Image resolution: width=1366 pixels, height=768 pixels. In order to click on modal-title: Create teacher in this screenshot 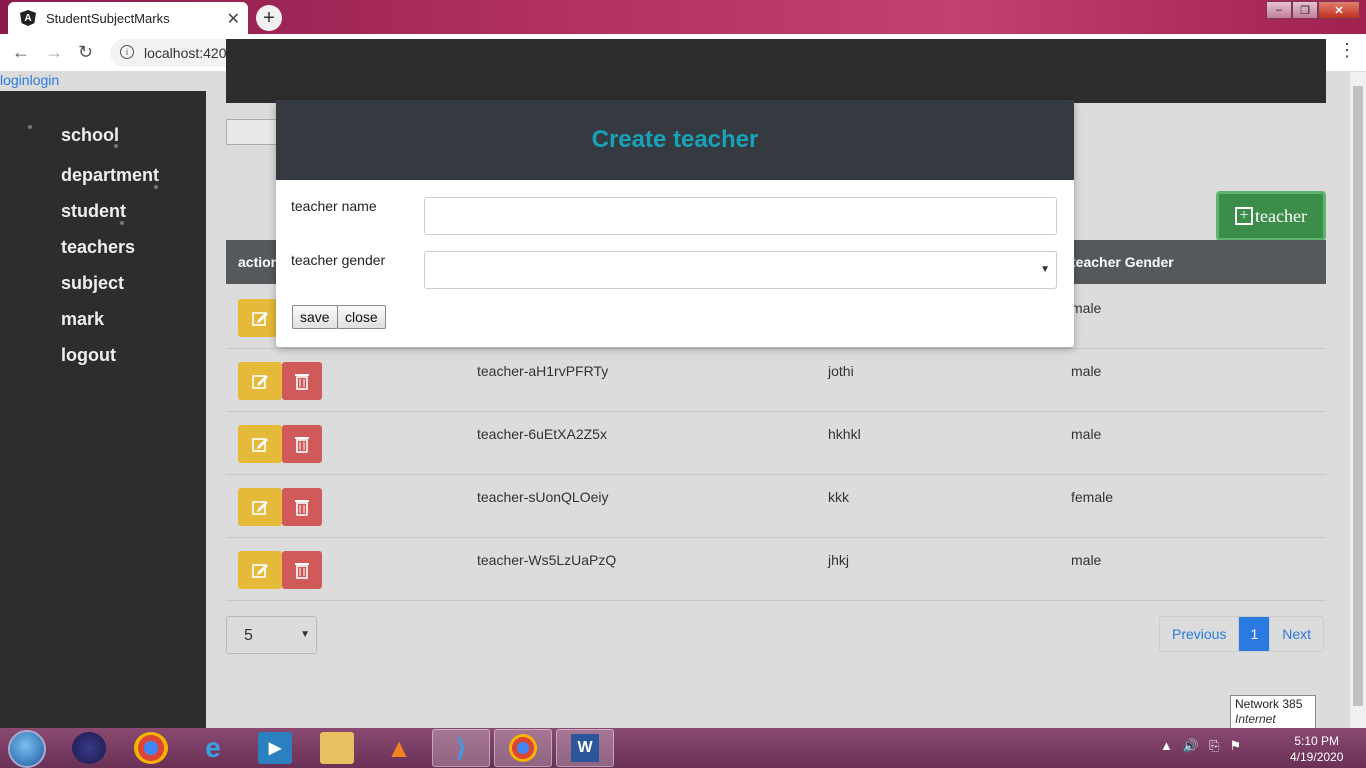, I will do `click(675, 140)`.